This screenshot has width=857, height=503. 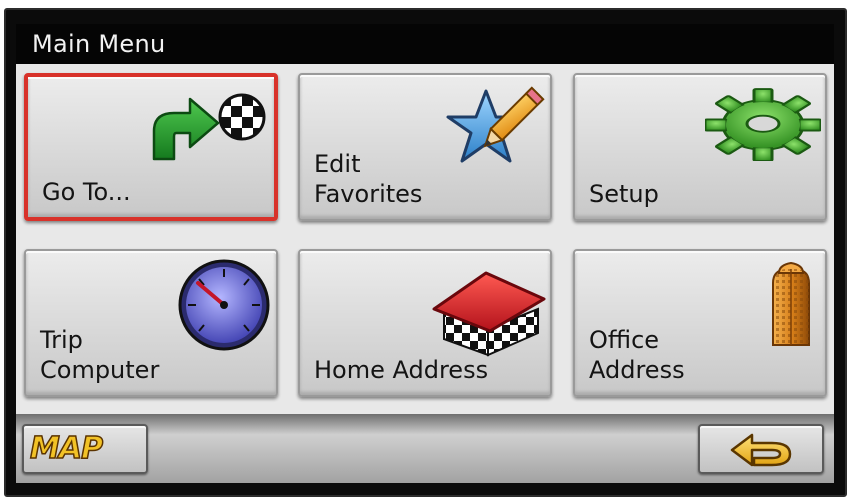 What do you see at coordinates (624, 194) in the screenshot?
I see `setup-label: Setup` at bounding box center [624, 194].